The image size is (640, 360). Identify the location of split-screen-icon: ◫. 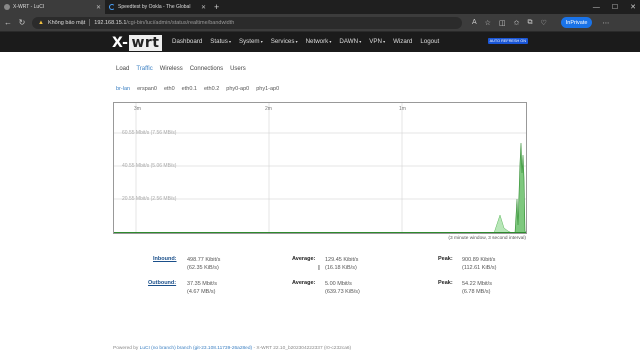
(502, 23).